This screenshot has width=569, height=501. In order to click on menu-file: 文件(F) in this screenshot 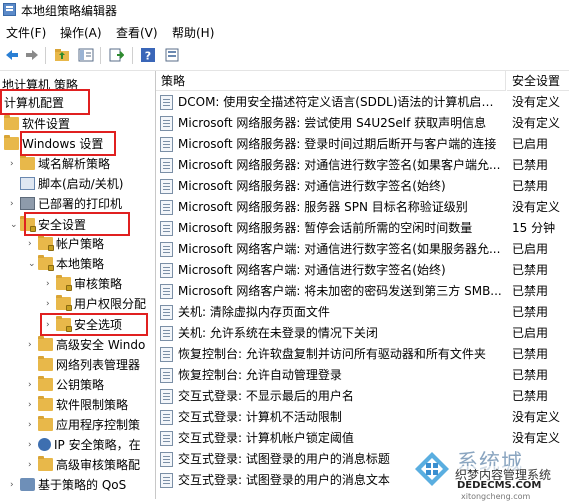, I will do `click(26, 32)`.